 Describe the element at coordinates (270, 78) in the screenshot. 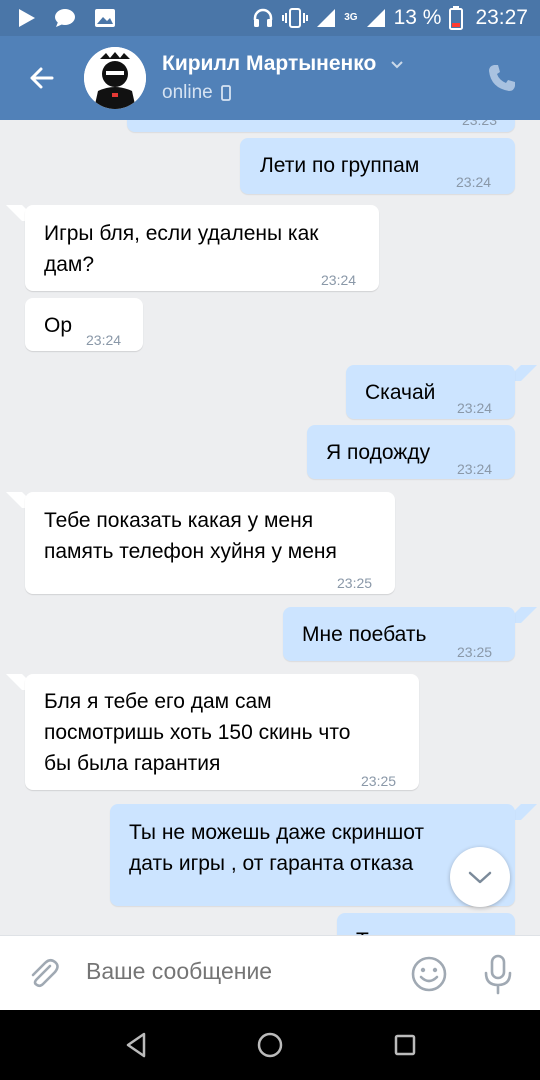

I see `chat-header: Кирилл Мартыненко online` at that location.